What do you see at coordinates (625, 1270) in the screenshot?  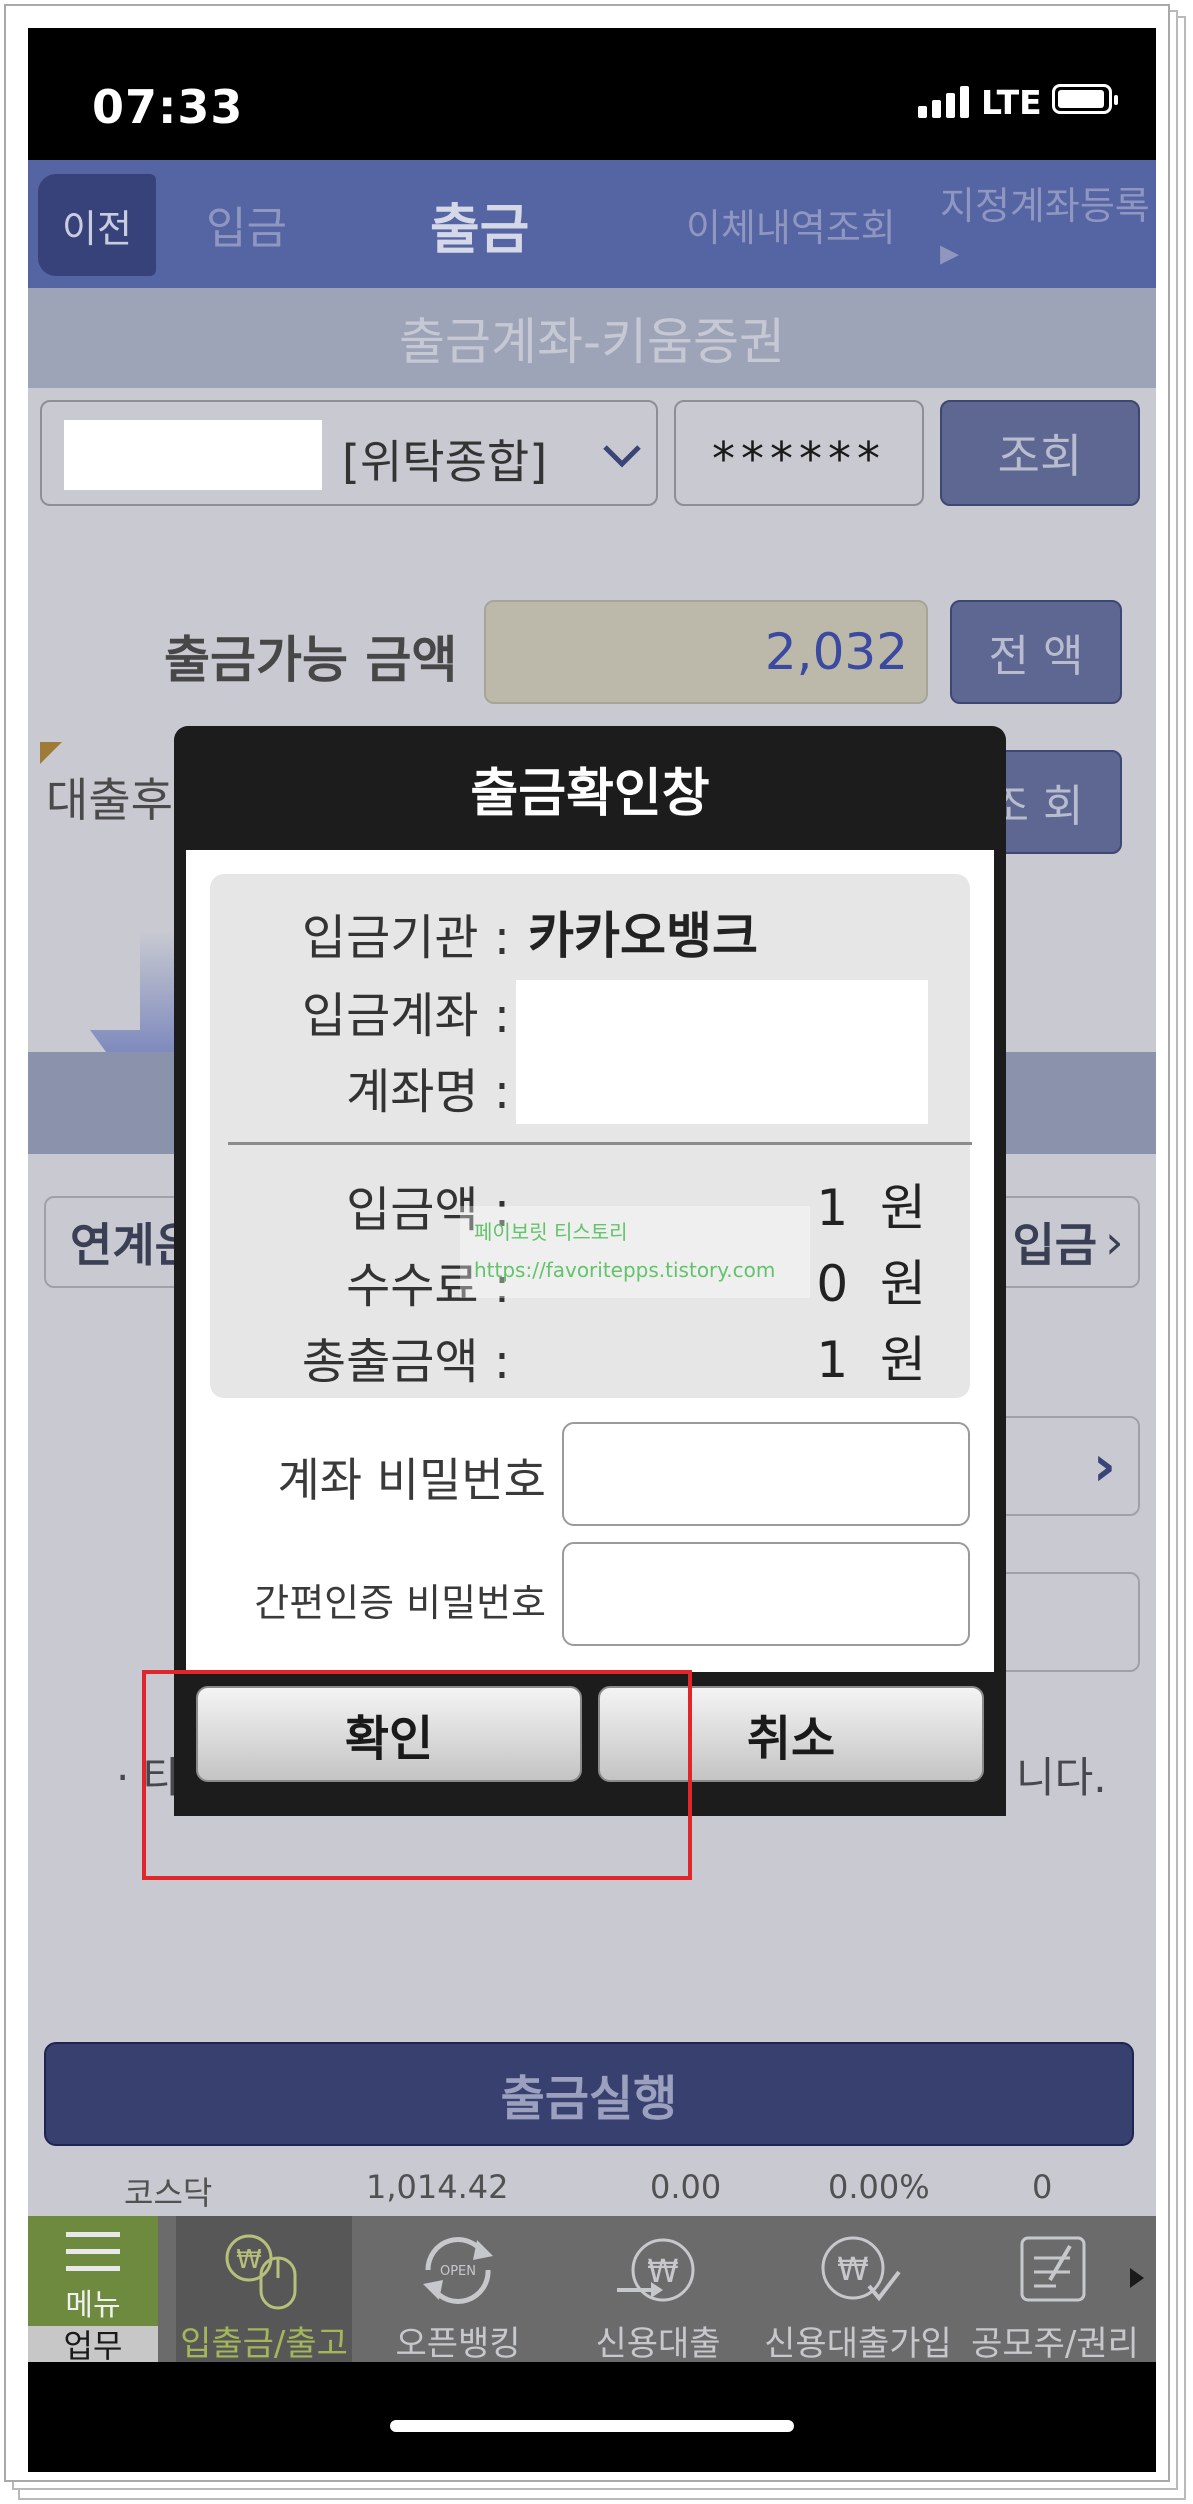 I see `watermark-line2: https://favoritepps.tistory.com` at bounding box center [625, 1270].